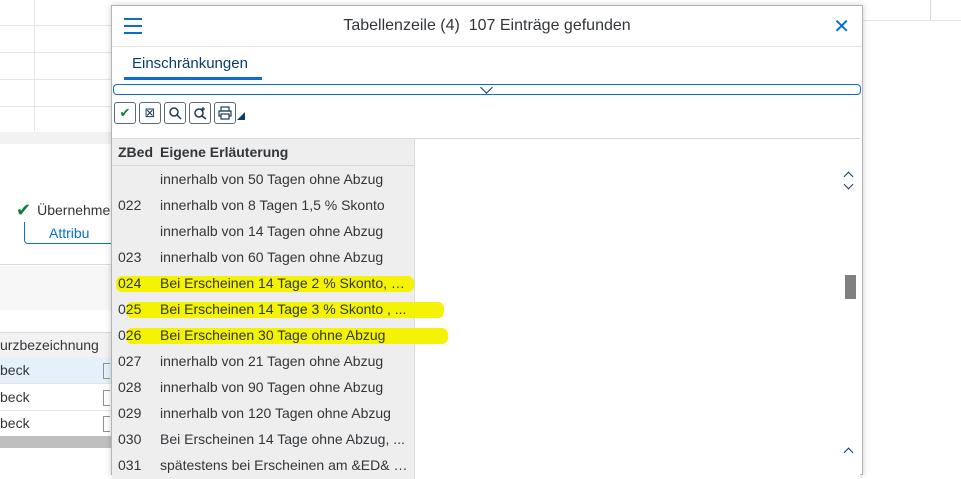 This screenshot has width=961, height=479. I want to click on print-button, so click(225, 113).